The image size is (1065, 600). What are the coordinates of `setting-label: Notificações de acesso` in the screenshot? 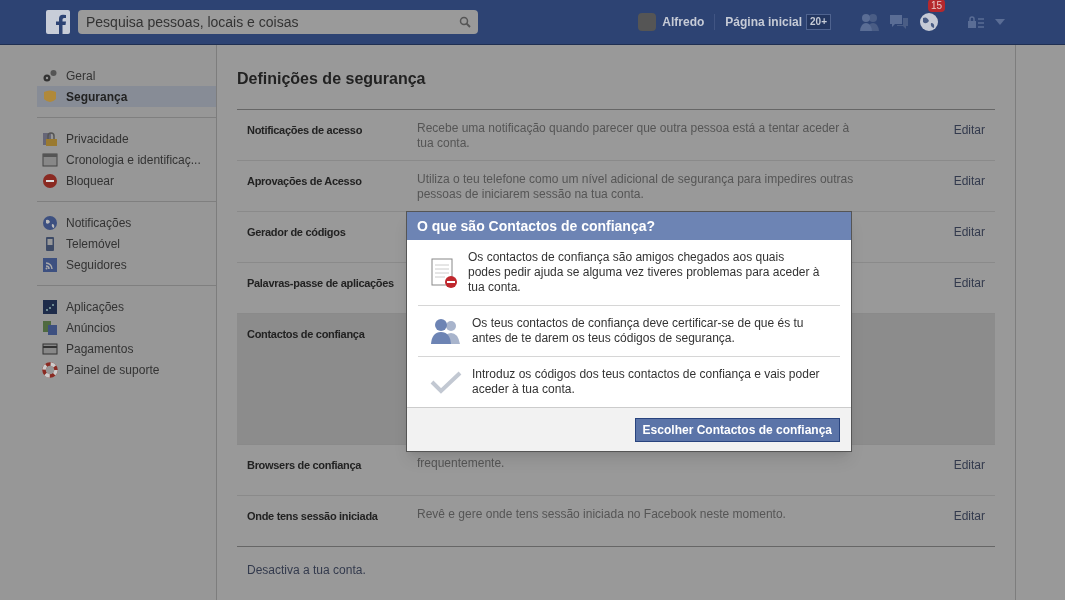 It's located at (305, 130).